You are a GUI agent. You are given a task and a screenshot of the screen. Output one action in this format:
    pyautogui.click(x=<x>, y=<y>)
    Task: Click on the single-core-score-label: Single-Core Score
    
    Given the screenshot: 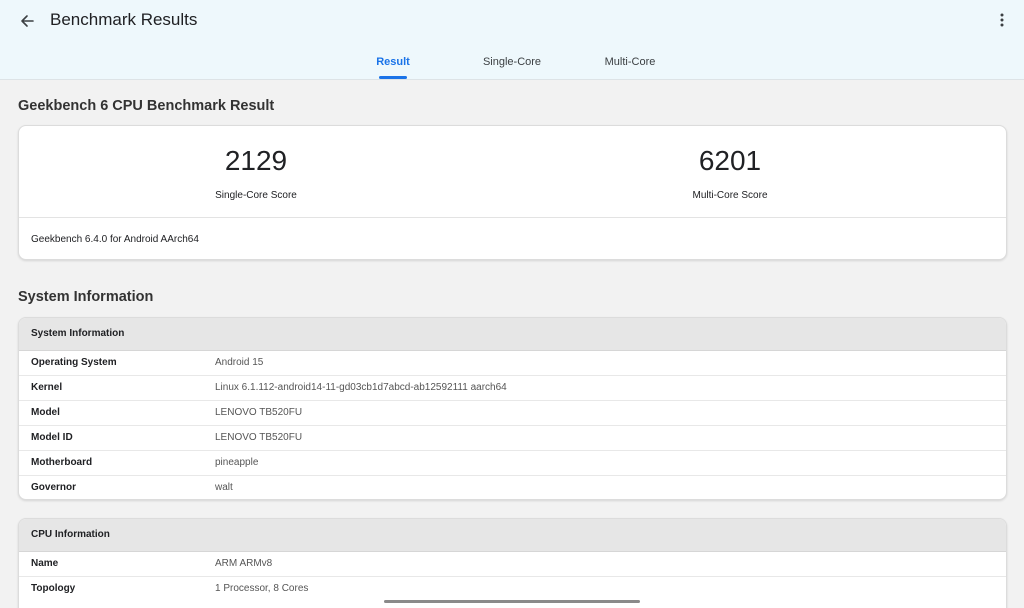 What is the action you would take?
    pyautogui.click(x=256, y=195)
    